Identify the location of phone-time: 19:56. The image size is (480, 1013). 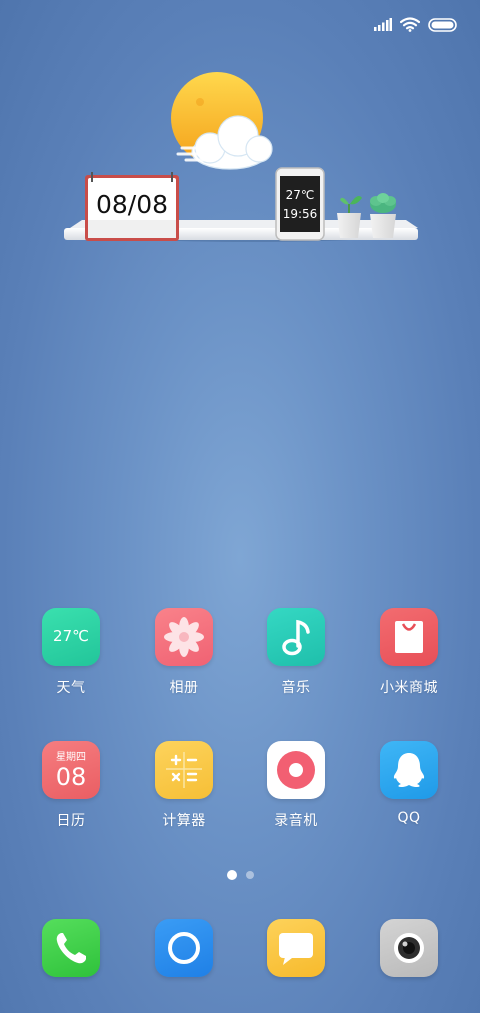
(300, 214).